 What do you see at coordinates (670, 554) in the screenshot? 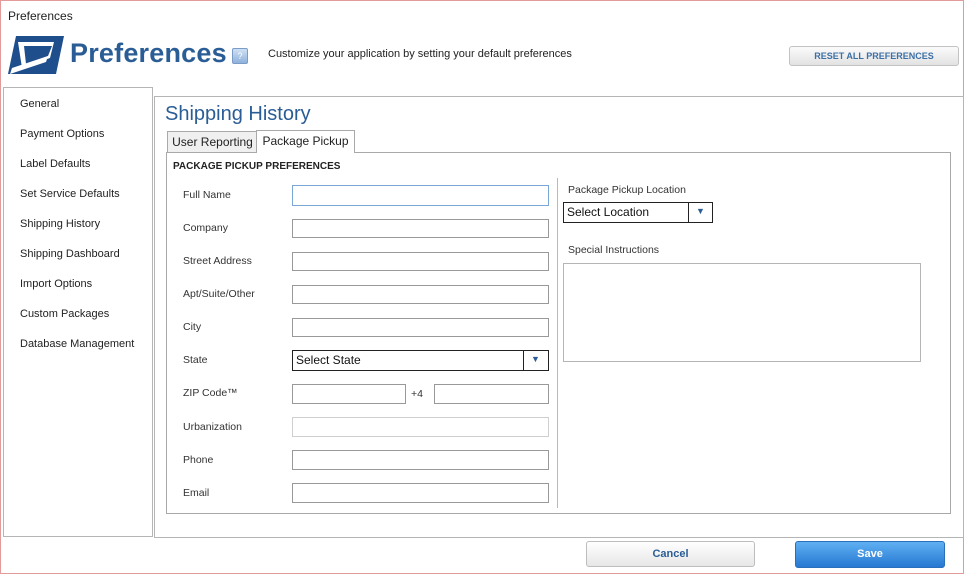
I see `cancel-button: Cancel` at bounding box center [670, 554].